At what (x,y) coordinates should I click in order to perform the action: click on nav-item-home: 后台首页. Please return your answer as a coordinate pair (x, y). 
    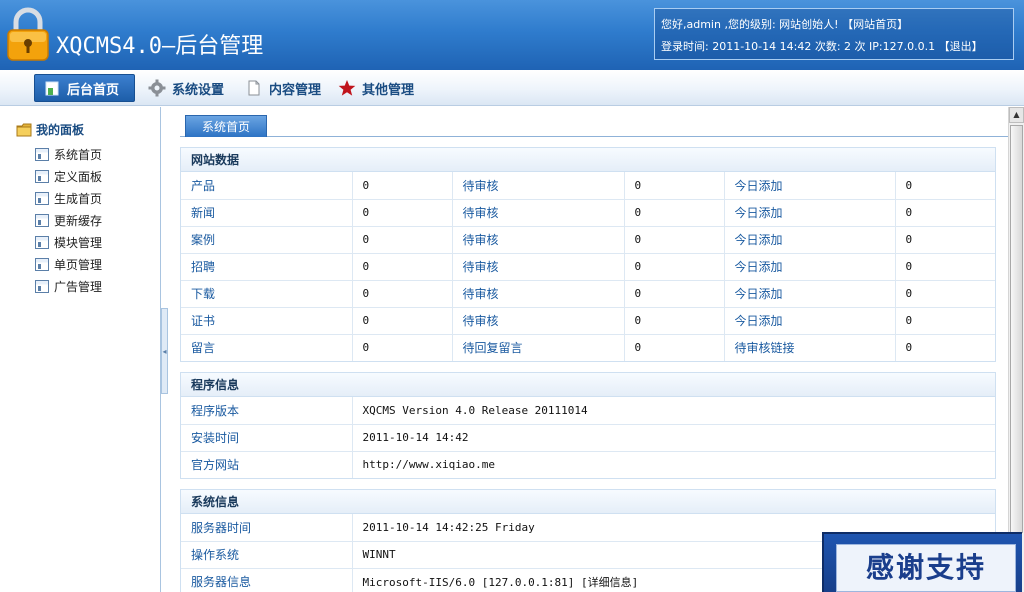
    Looking at the image, I should click on (84, 88).